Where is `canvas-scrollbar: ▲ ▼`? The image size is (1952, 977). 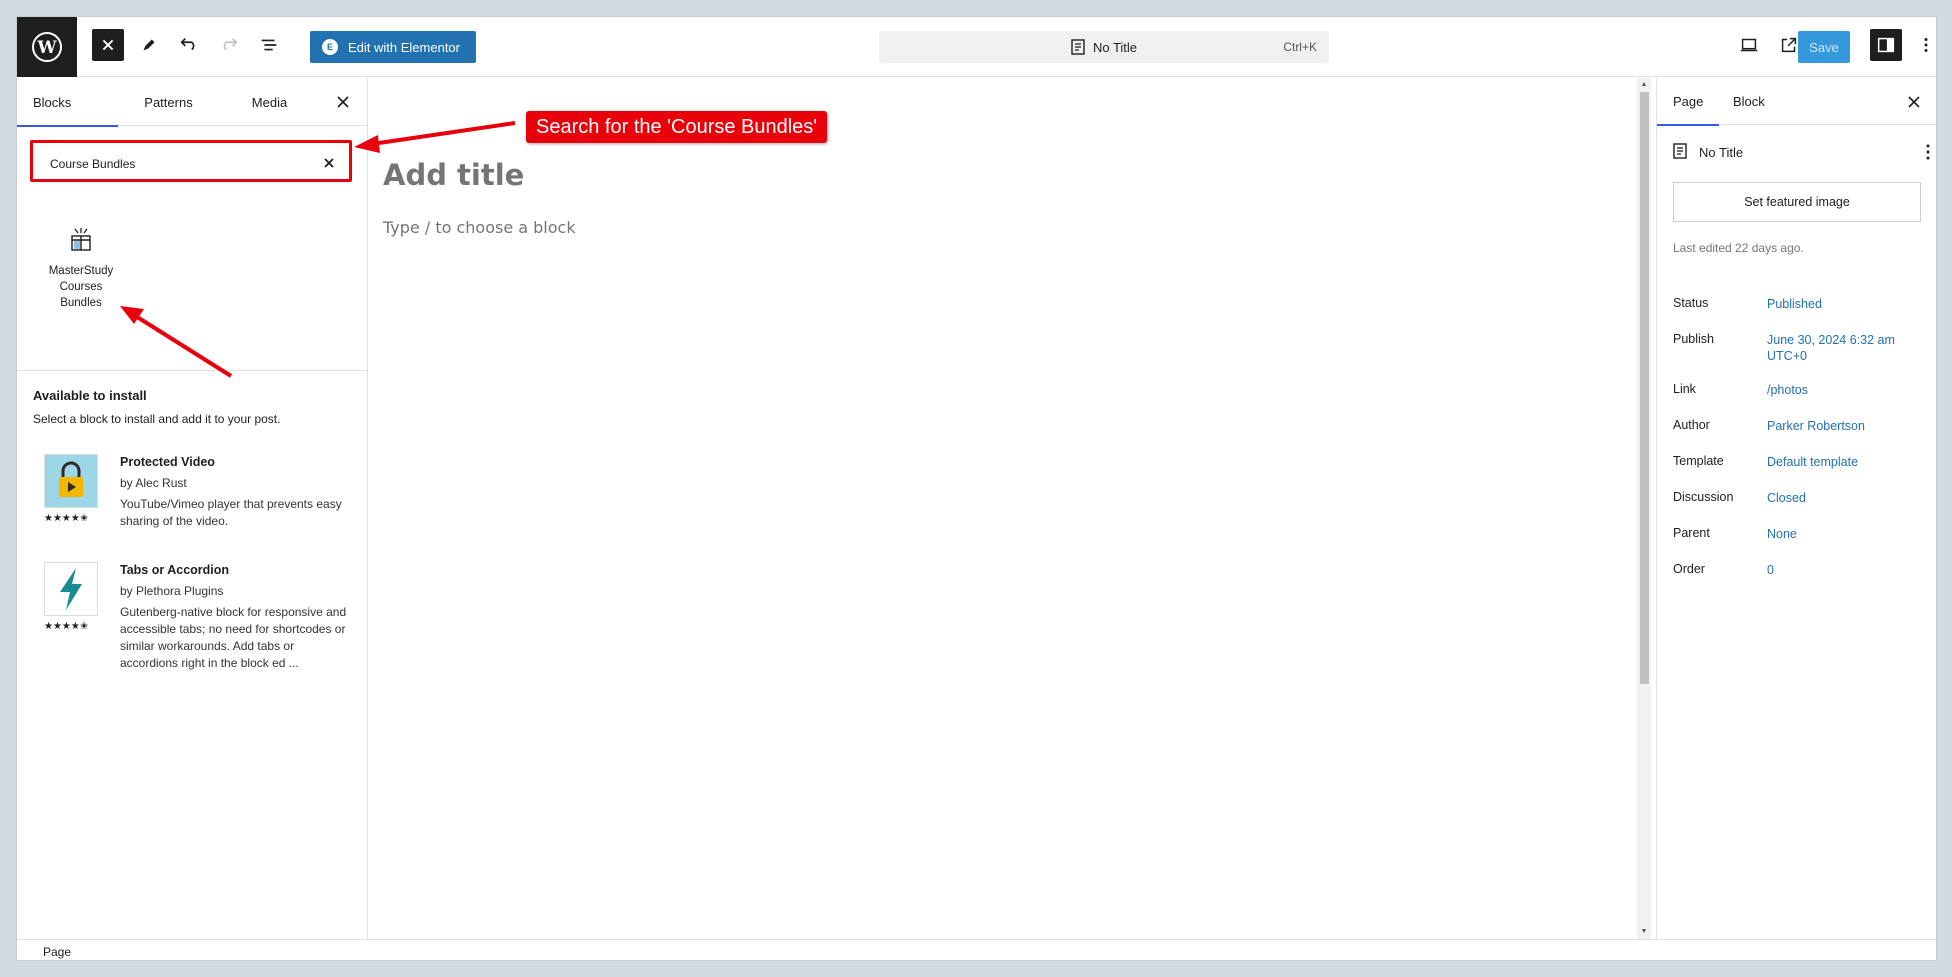 canvas-scrollbar: ▲ ▼ is located at coordinates (1644, 508).